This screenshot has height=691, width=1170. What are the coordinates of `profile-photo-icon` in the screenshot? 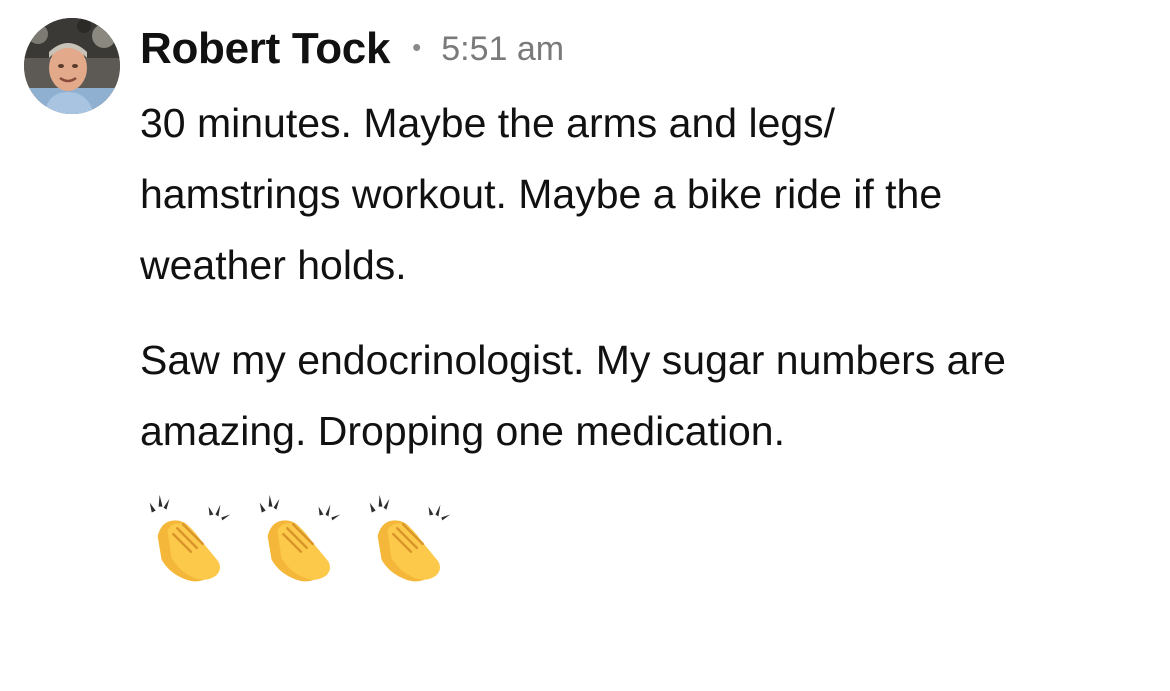 It's located at (72, 66).